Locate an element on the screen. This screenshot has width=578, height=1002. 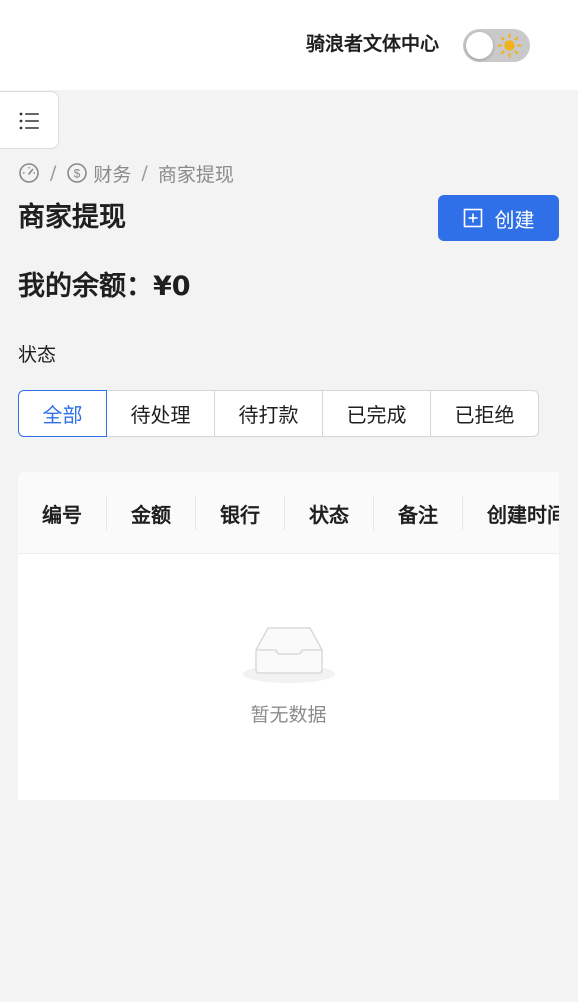
column-header-remark: 备注 is located at coordinates (418, 513).